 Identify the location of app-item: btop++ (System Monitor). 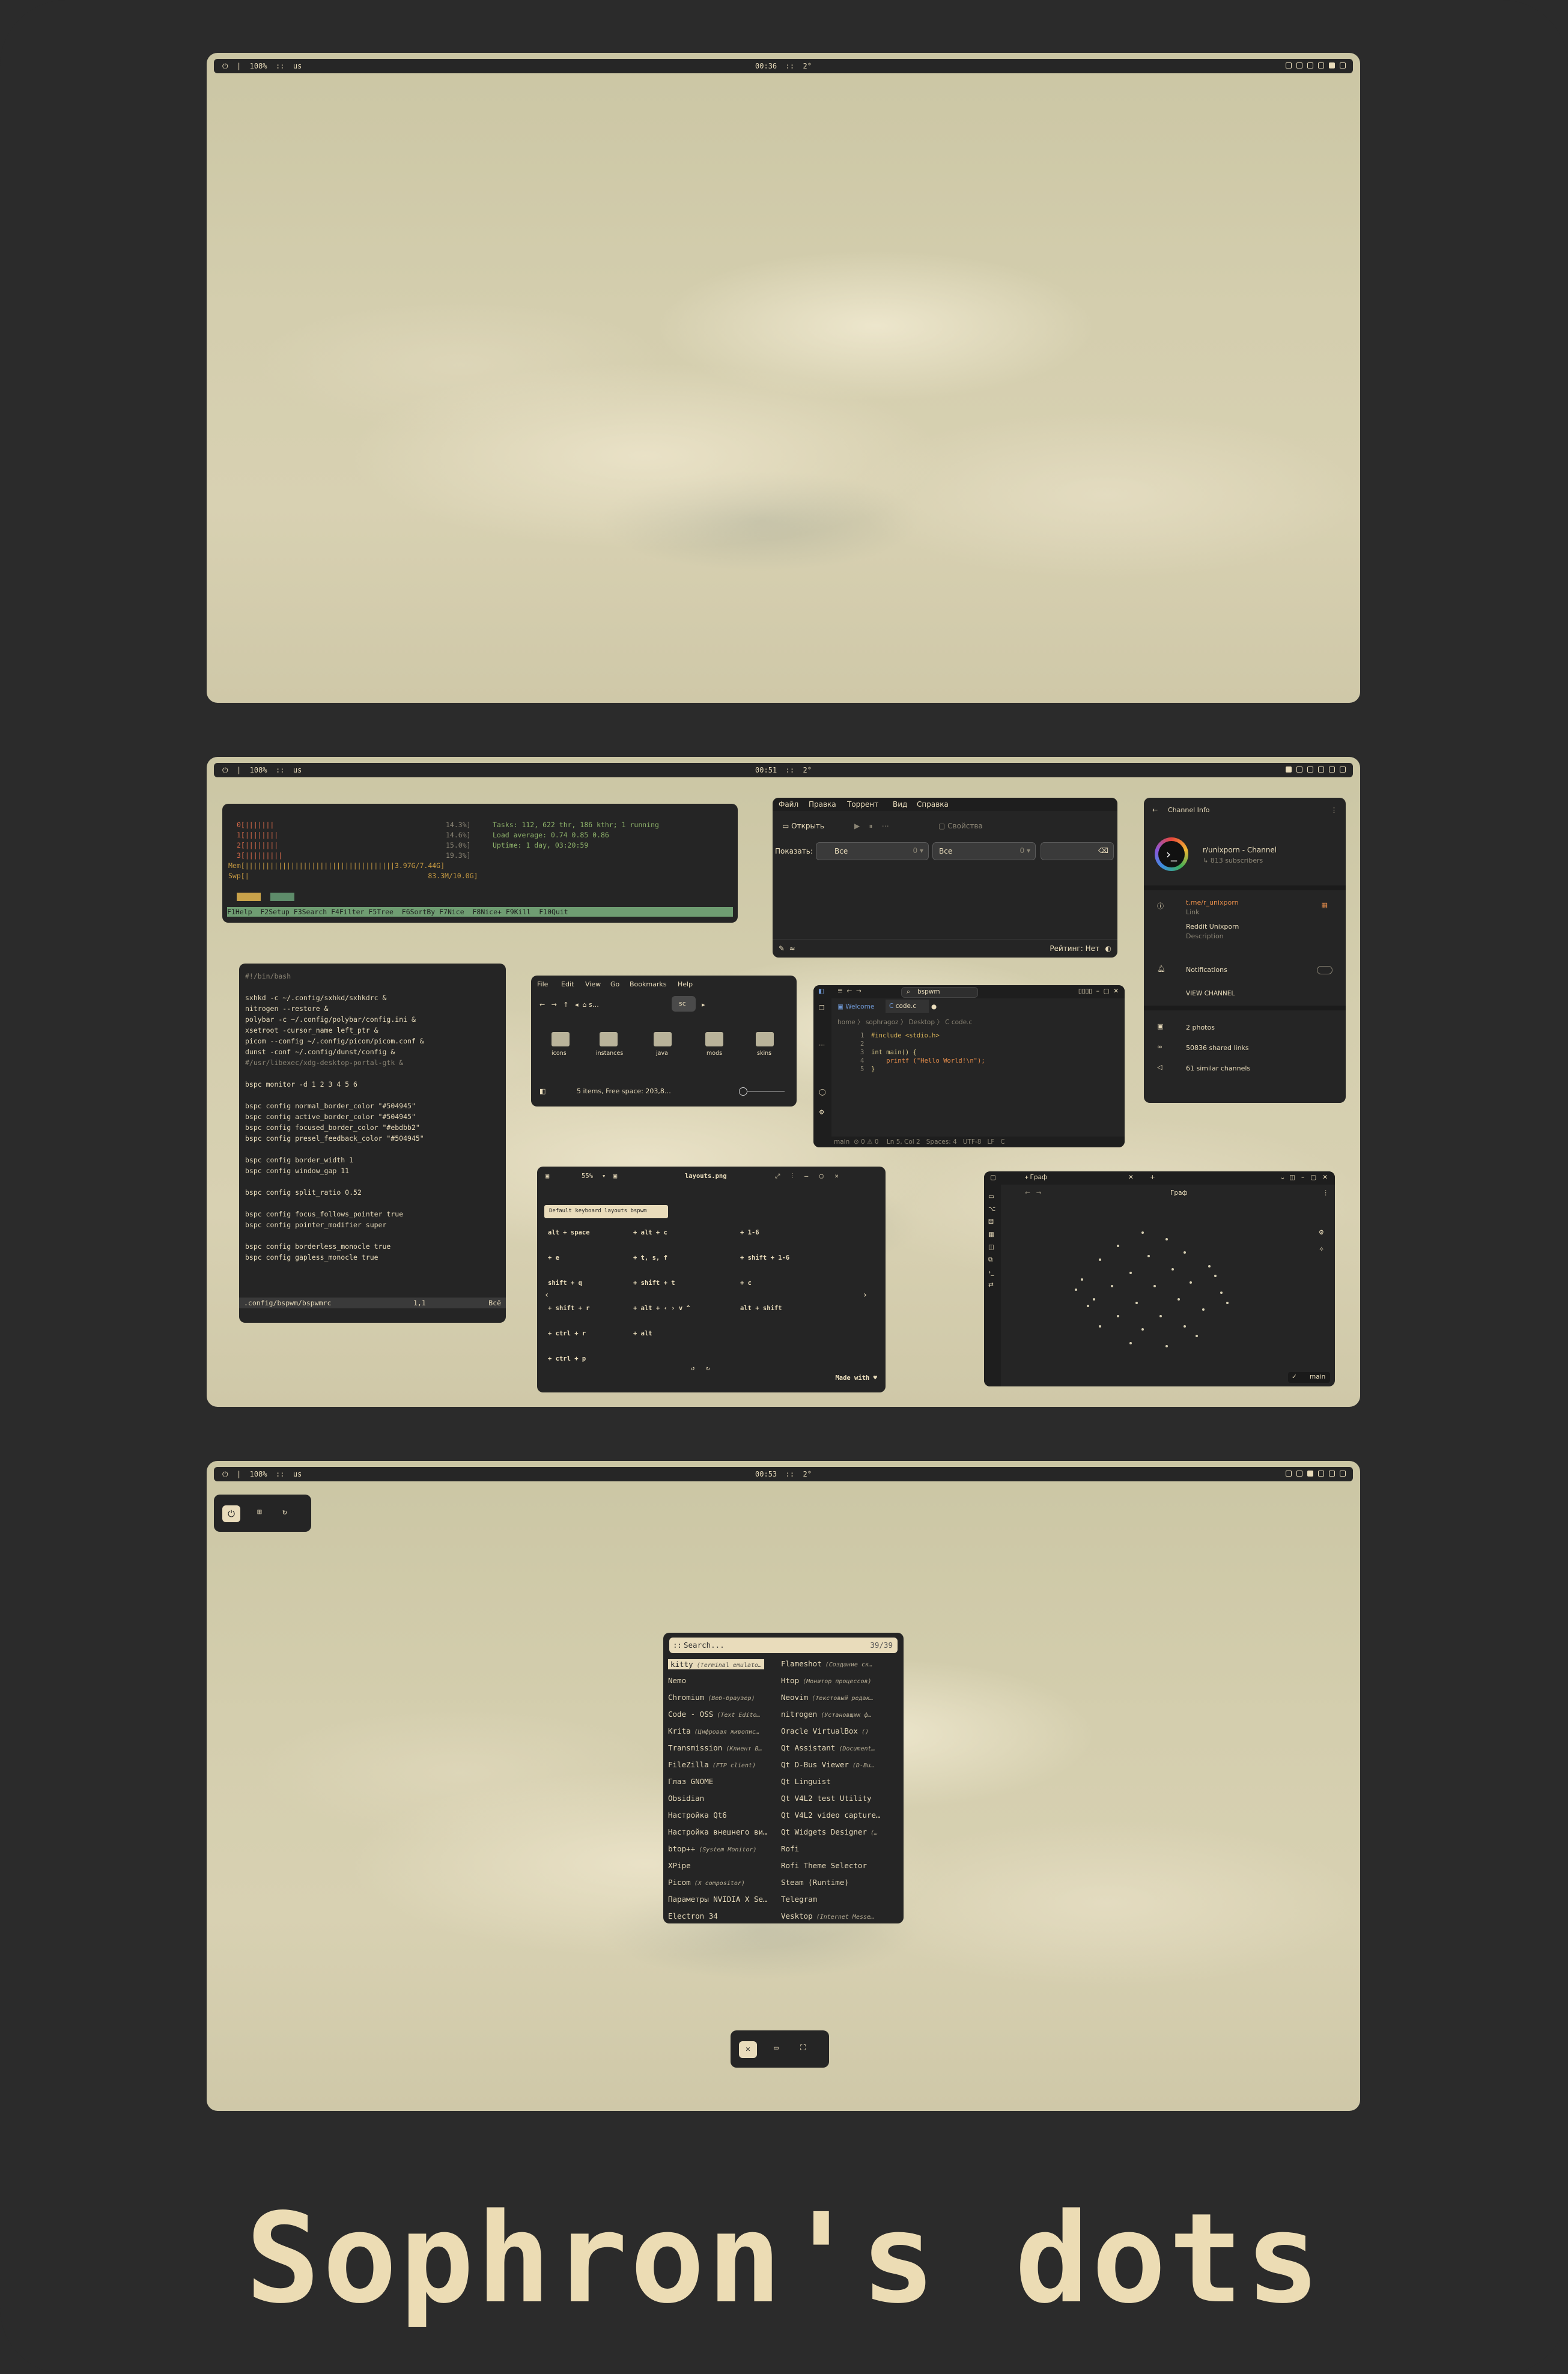
(712, 1849).